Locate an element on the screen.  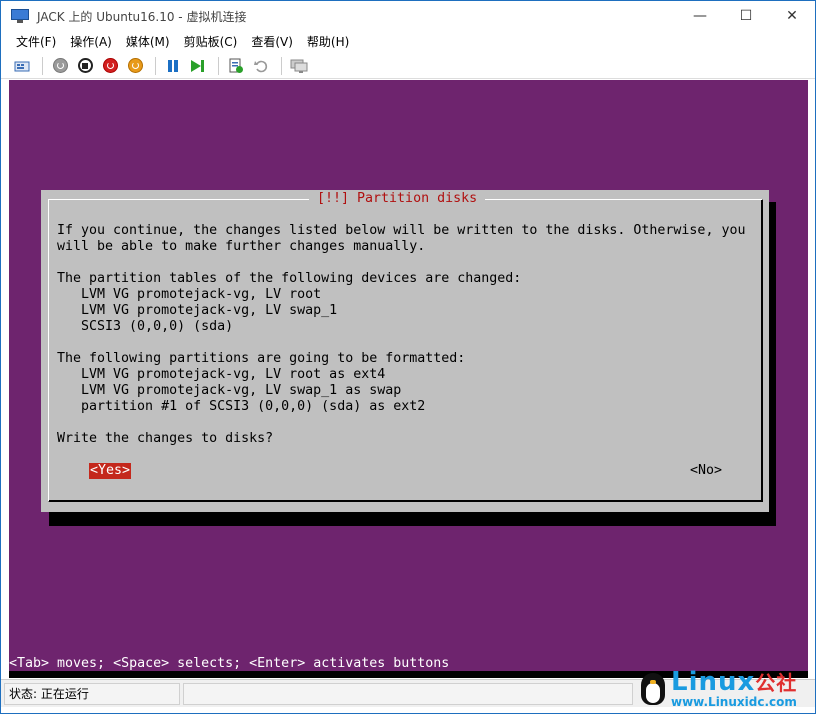
turn-off-button is located at coordinates (85, 66).